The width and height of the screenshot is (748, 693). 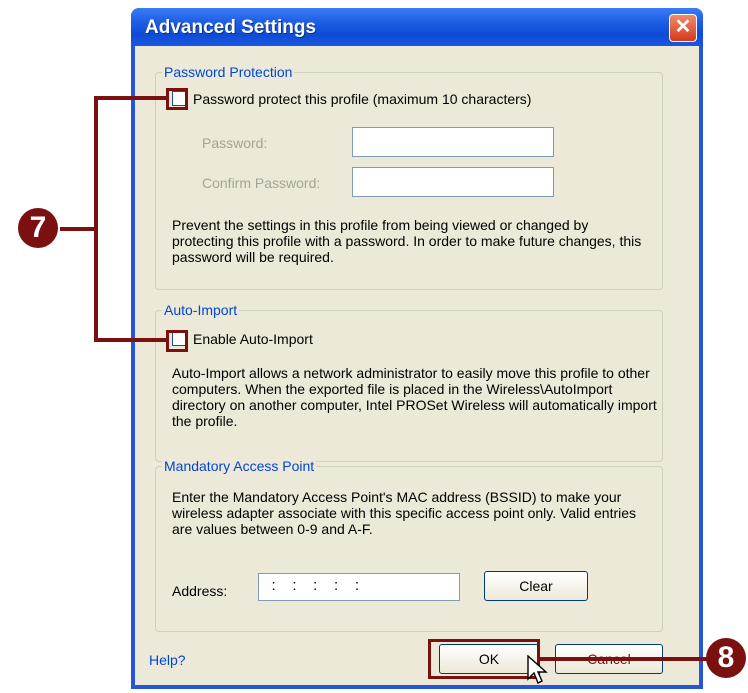 I want to click on callout-8-badge: 8, so click(x=726, y=658).